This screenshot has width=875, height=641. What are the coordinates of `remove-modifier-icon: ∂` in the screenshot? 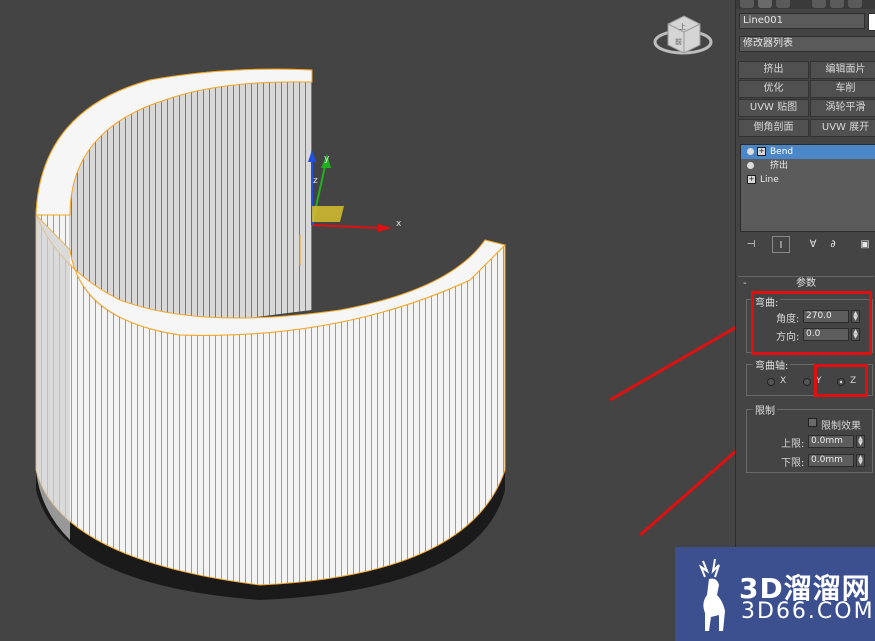 It's located at (833, 244).